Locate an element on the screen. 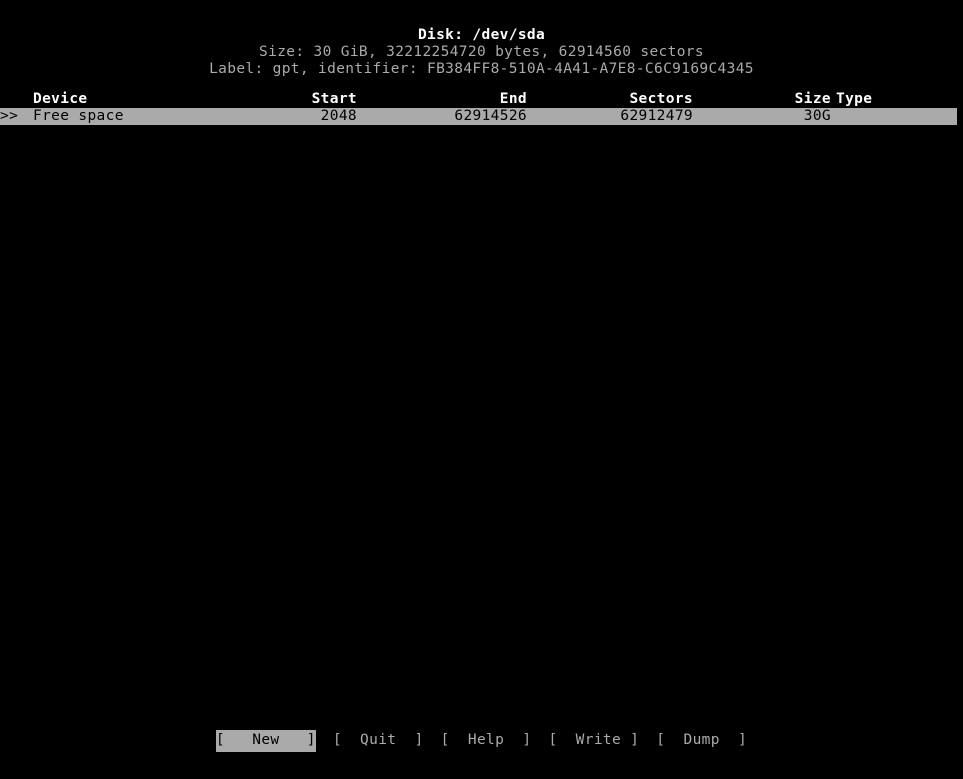  menu-button-dump: [ Dump ] is located at coordinates (701, 741).